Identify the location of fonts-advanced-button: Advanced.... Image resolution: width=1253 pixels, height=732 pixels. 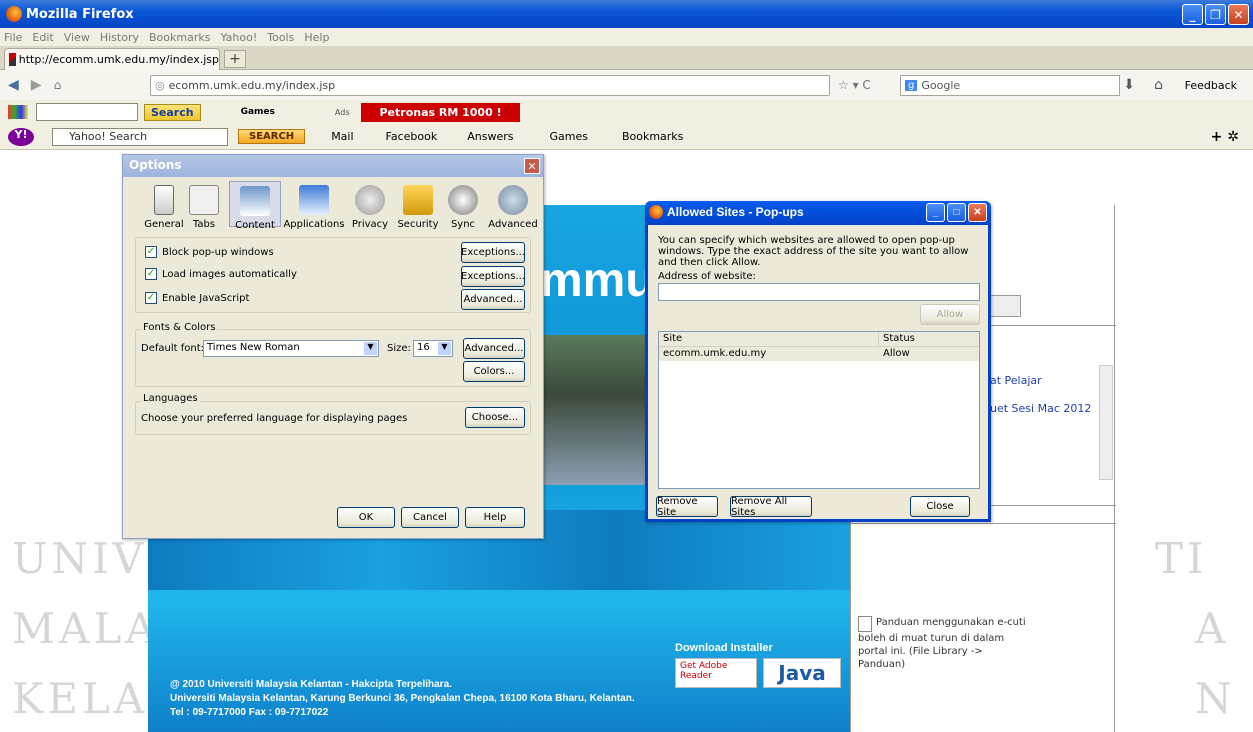
(494, 348).